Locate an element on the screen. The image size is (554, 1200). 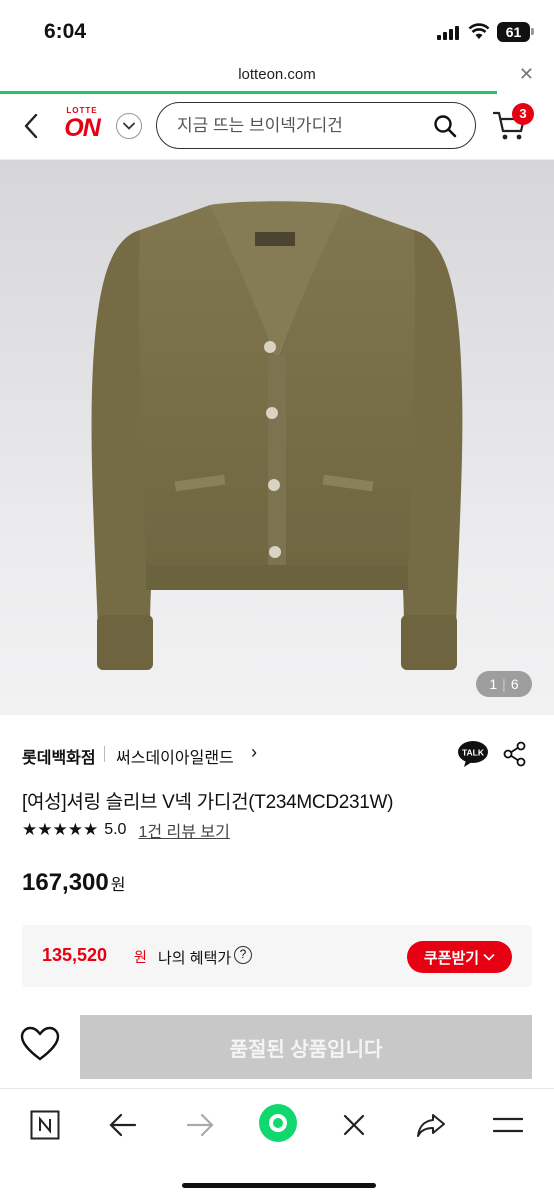
benefit-price: 135,520 is located at coordinates (75, 955).